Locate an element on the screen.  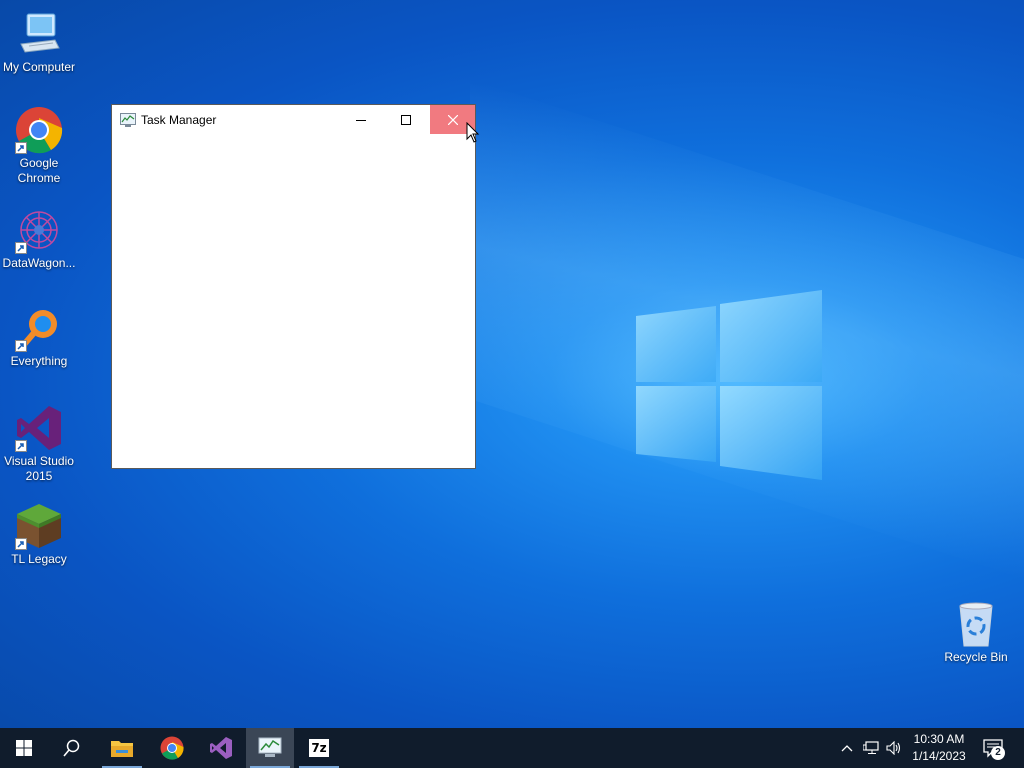
desktop-icon-everything: Everything is located at coordinates (39, 336).